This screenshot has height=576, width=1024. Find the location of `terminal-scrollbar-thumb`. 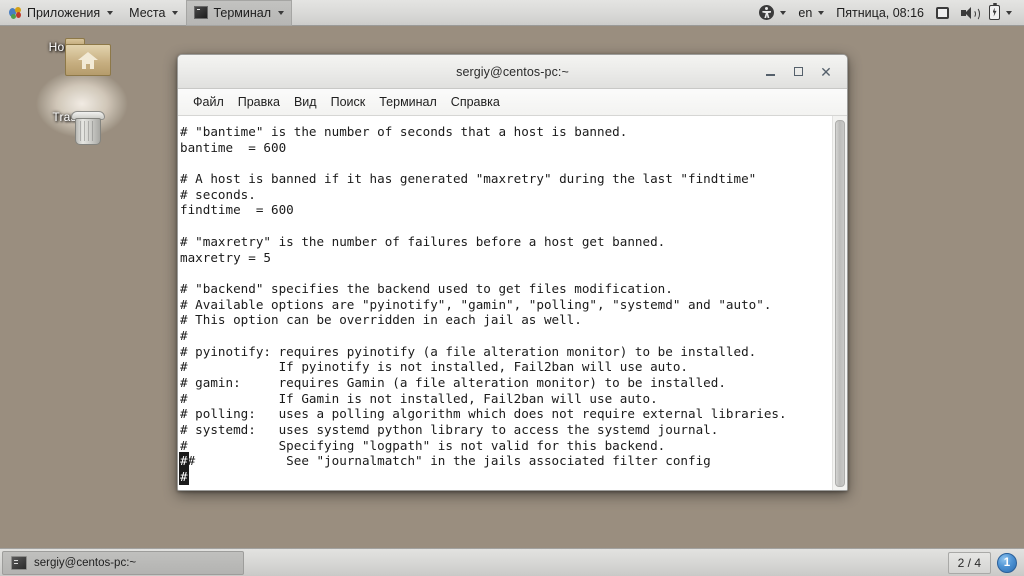

terminal-scrollbar-thumb is located at coordinates (840, 303).